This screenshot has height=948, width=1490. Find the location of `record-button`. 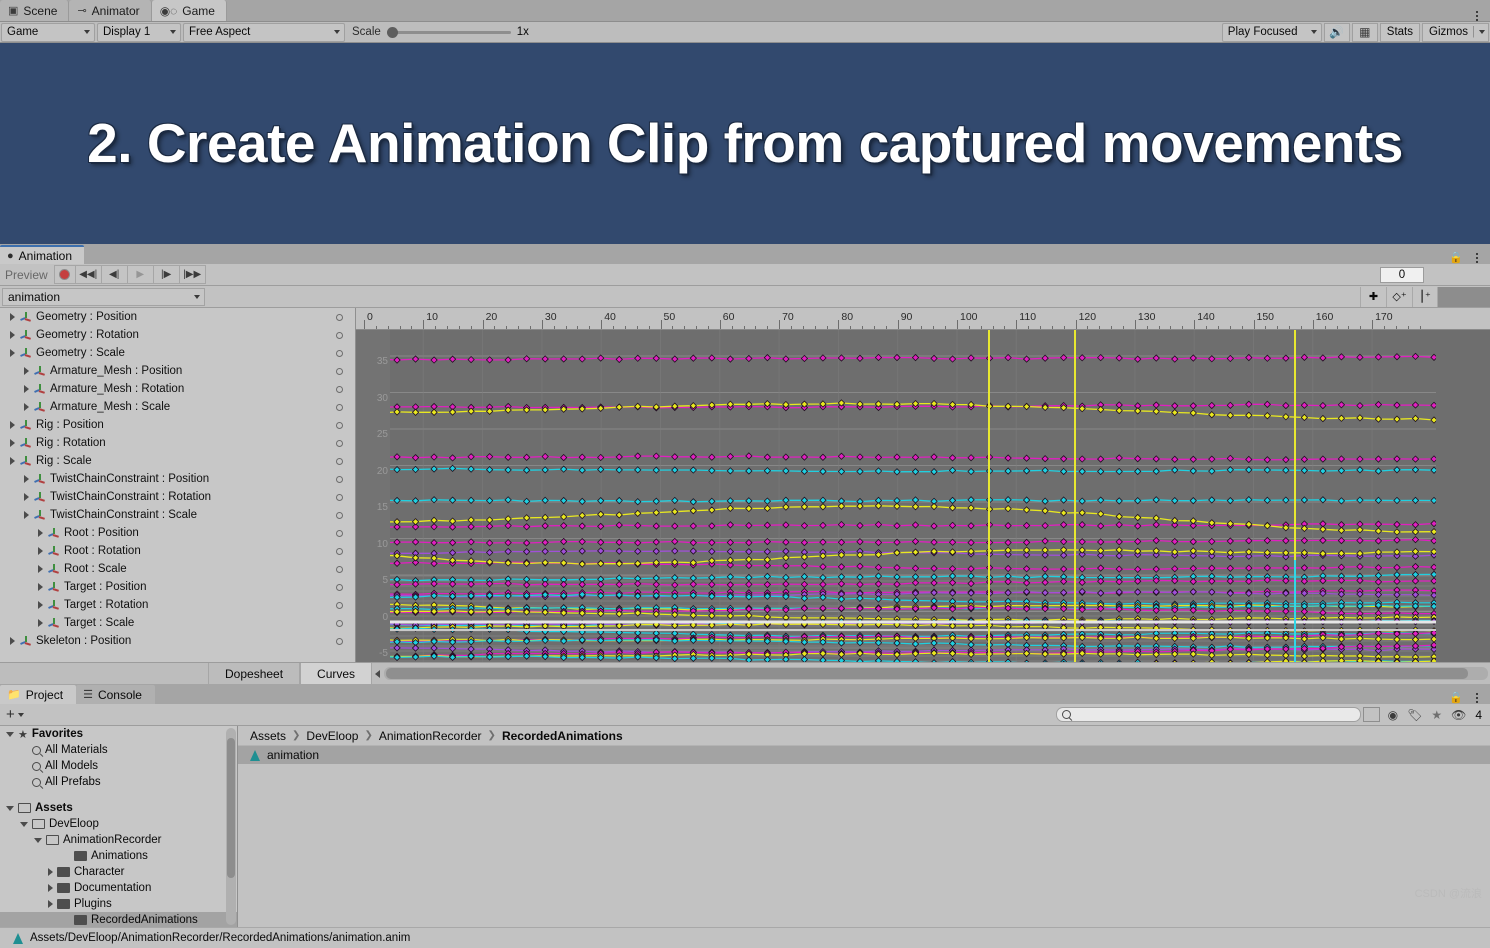

record-button is located at coordinates (64, 274).